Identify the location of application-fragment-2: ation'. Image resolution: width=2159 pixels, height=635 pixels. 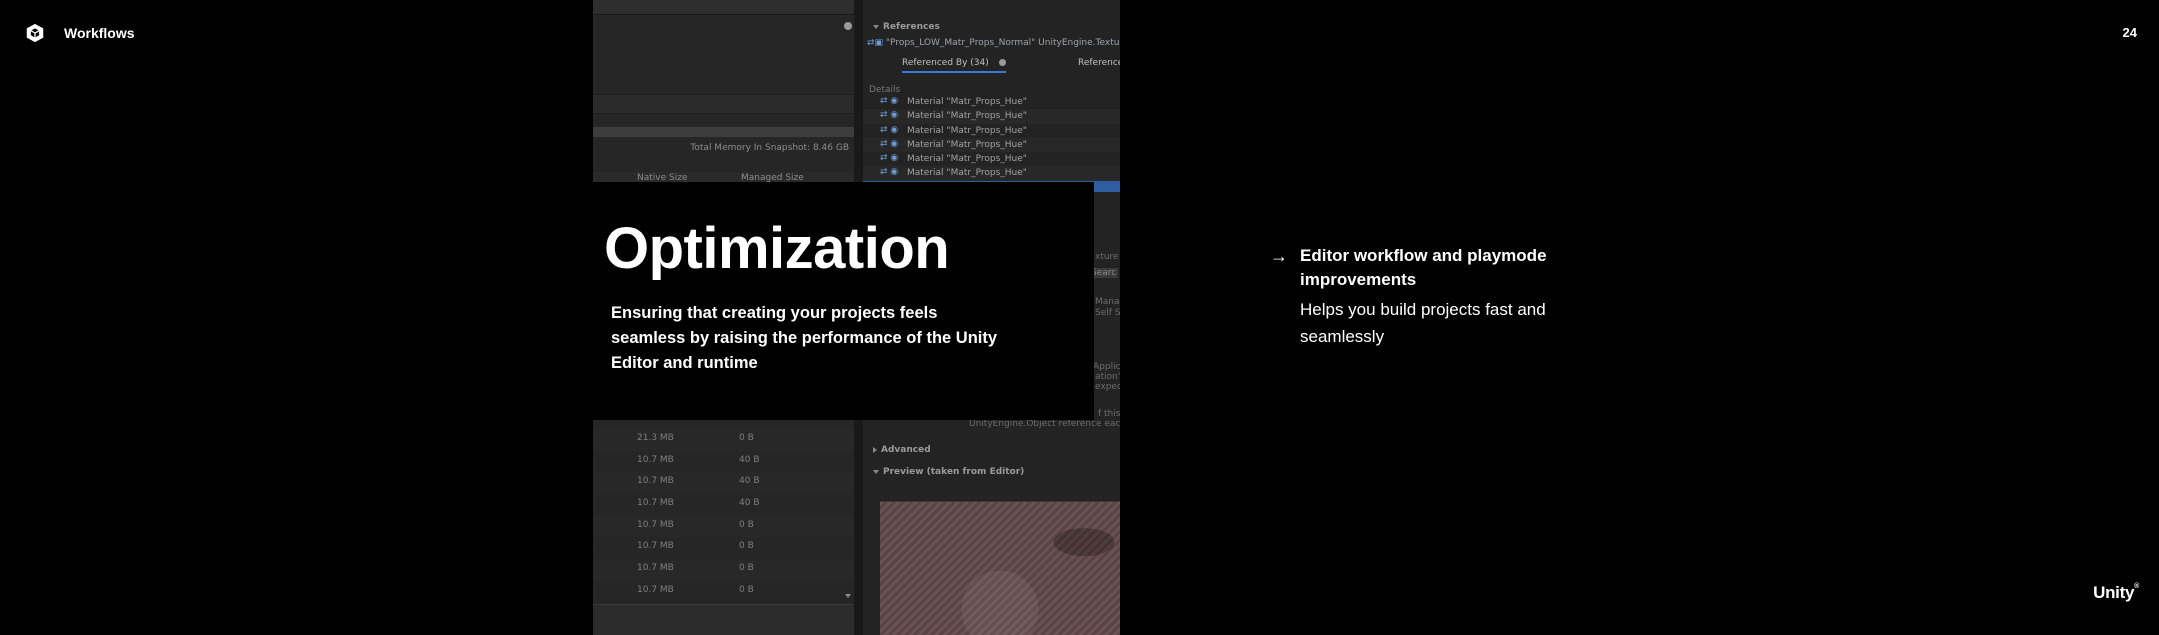
(1107, 377).